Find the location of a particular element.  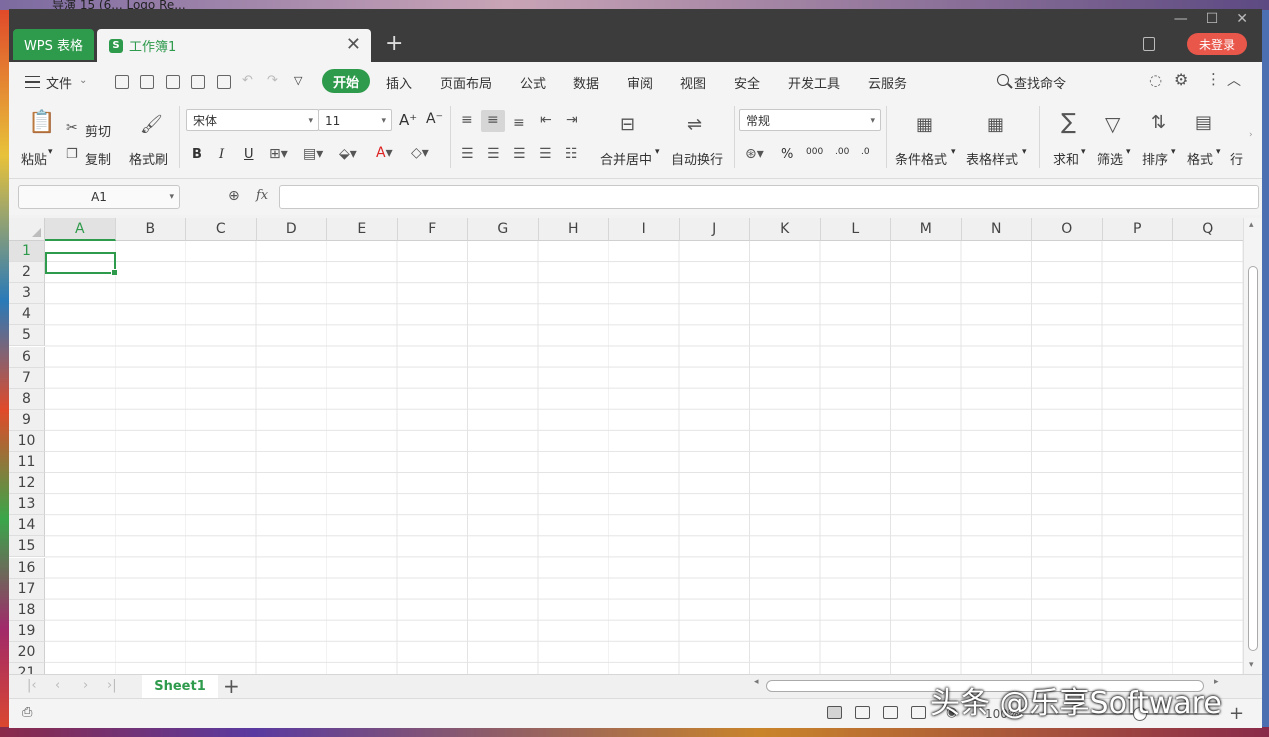

tab-start: 开始 is located at coordinates (346, 81).